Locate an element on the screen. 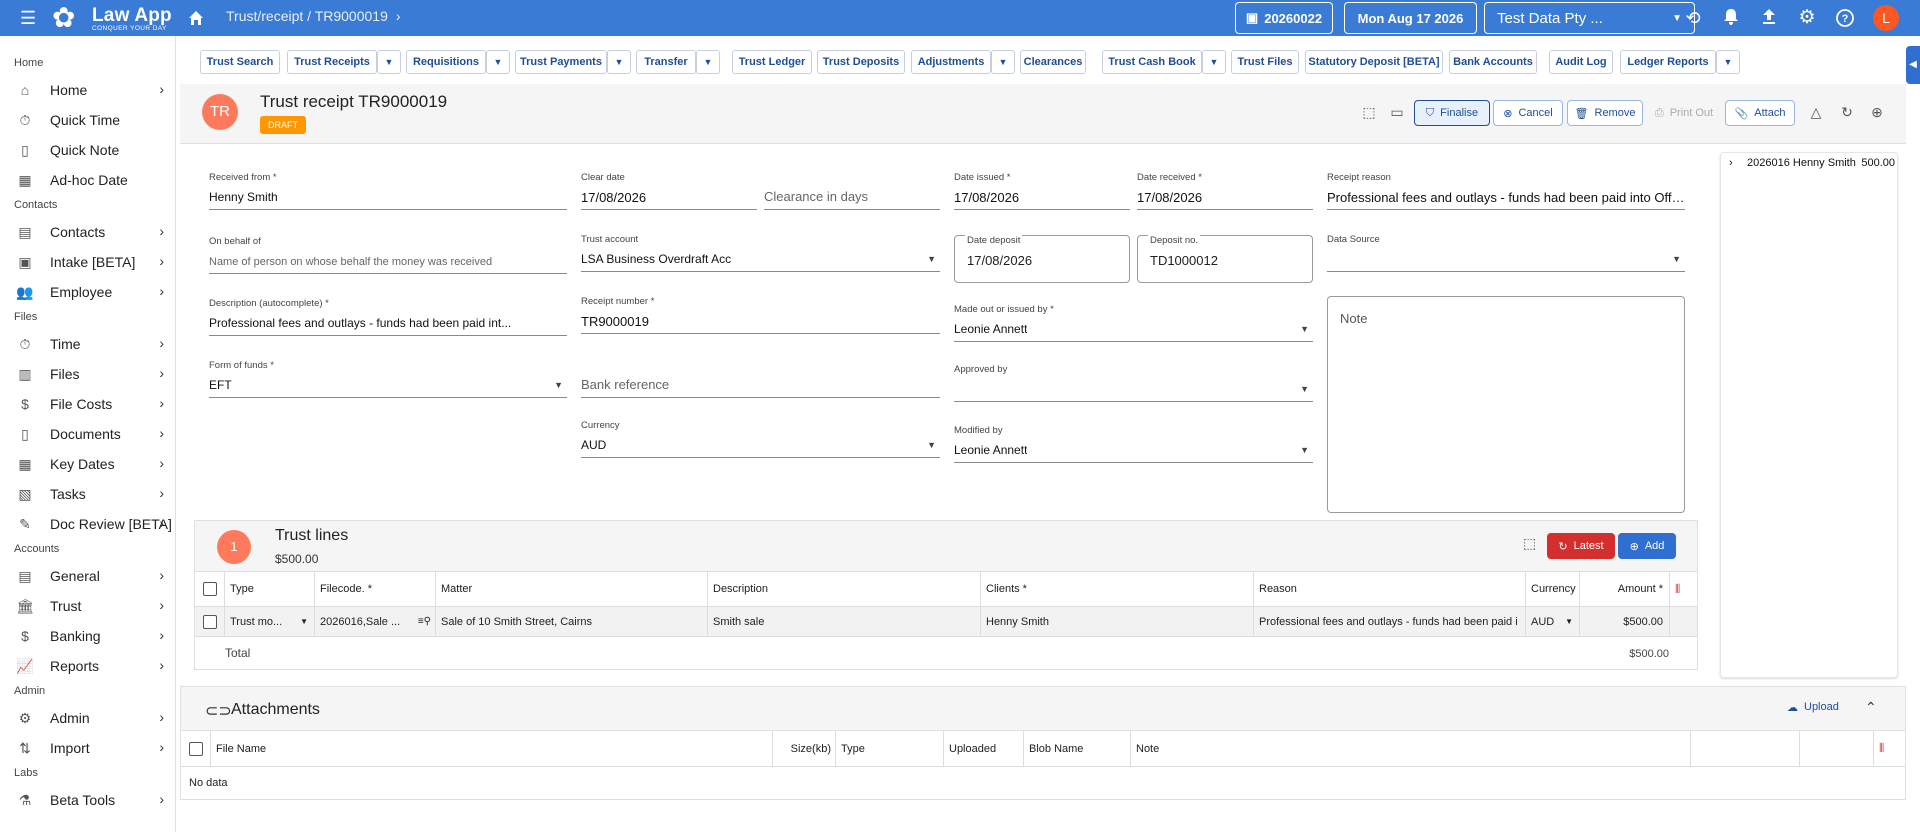  form-of-funds-select: Form of funds * EFT ▼ is located at coordinates (388, 379).